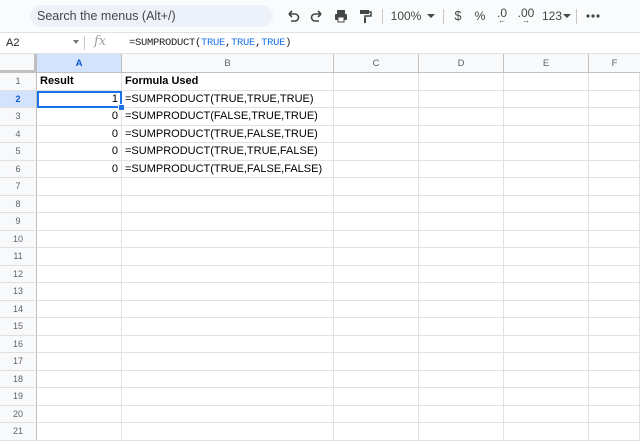 This screenshot has height=441, width=640. I want to click on cell-d3, so click(461, 117).